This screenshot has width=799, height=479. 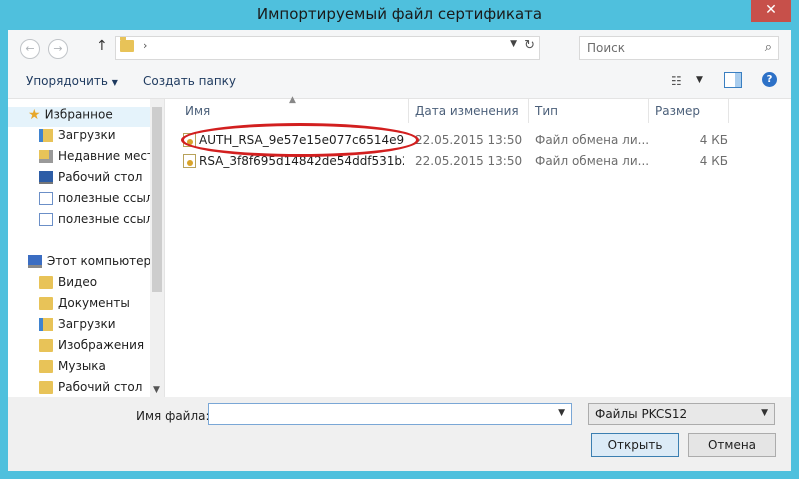 What do you see at coordinates (390, 414) in the screenshot?
I see `filename-input: ▼` at bounding box center [390, 414].